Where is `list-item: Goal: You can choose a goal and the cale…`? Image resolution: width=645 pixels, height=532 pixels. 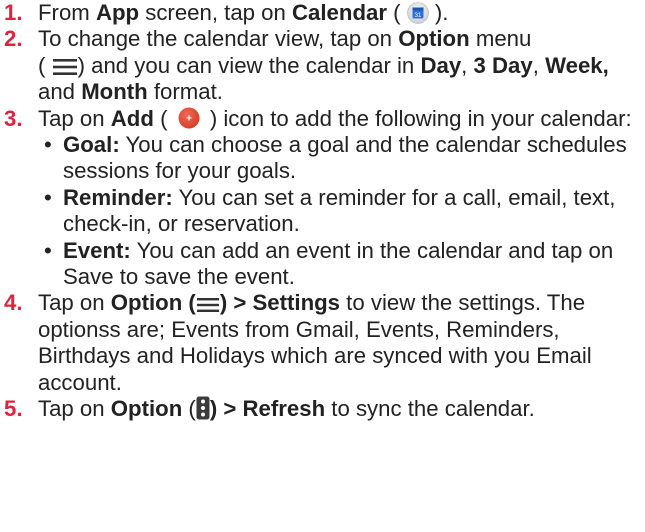
list-item: Goal: You can choose a goal and the cale… is located at coordinates (341, 158).